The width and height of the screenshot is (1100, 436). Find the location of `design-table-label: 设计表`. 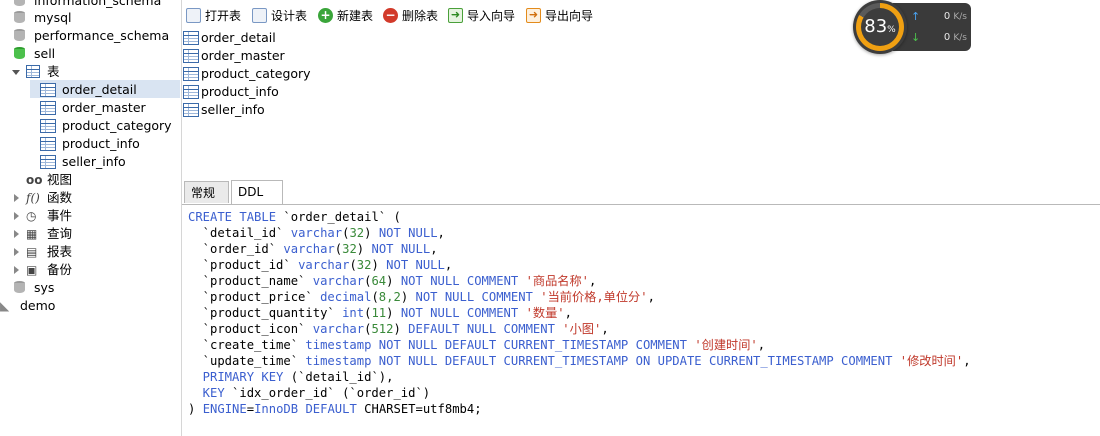

design-table-label: 设计表 is located at coordinates (289, 16).